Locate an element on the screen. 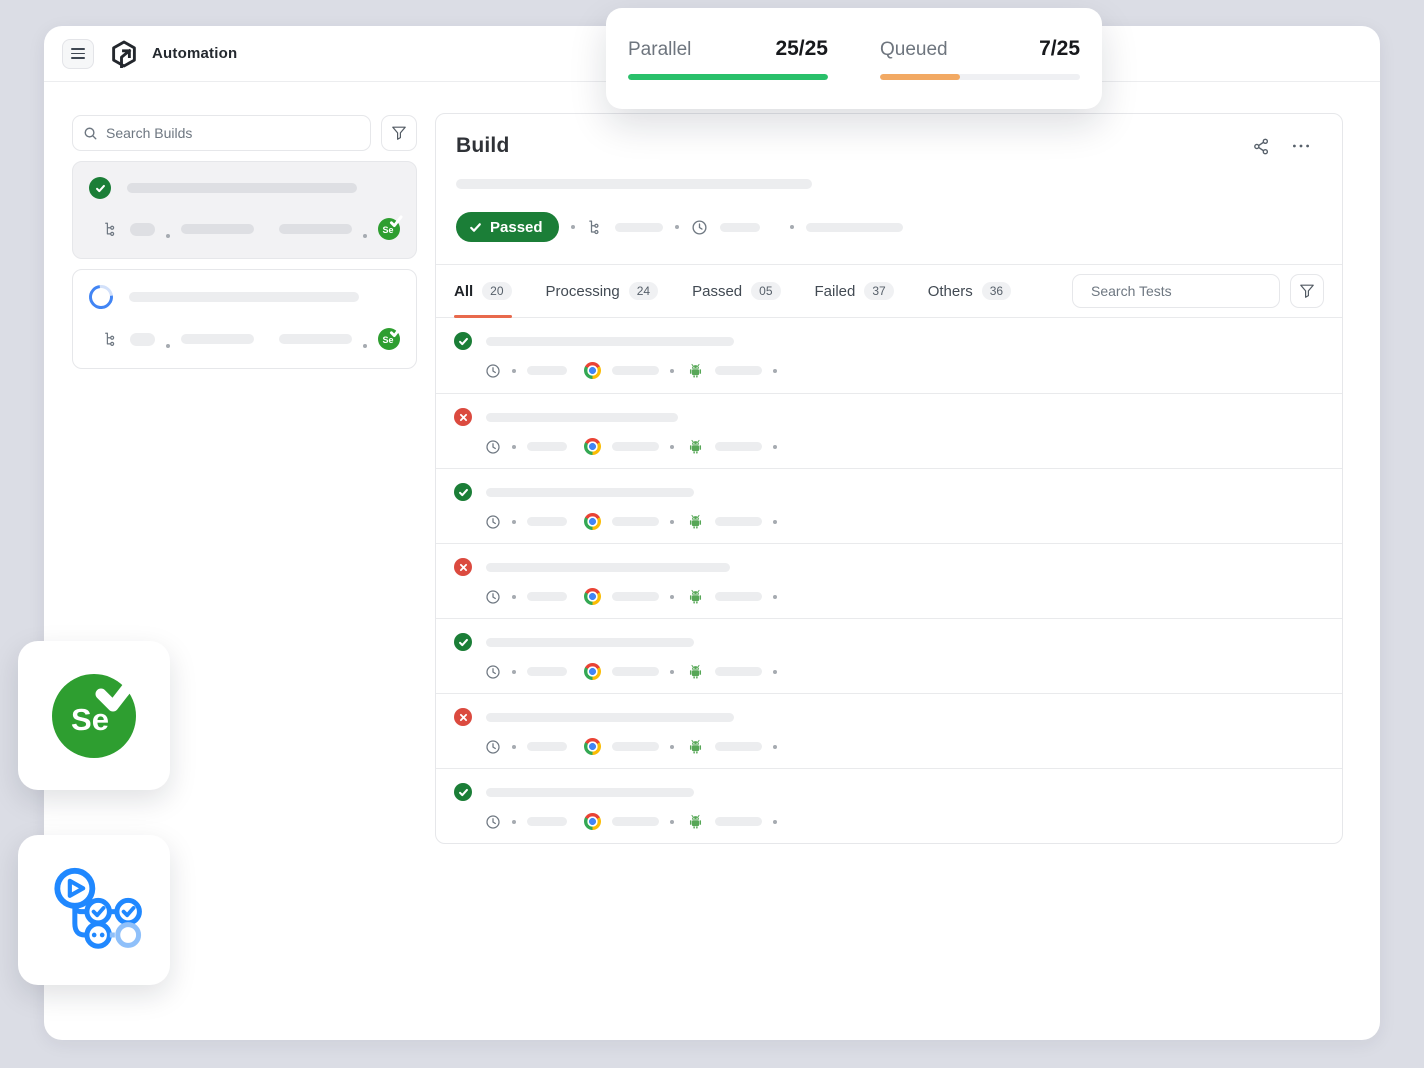  build-panel-header: Build Passed is located at coordinates (889, 189).